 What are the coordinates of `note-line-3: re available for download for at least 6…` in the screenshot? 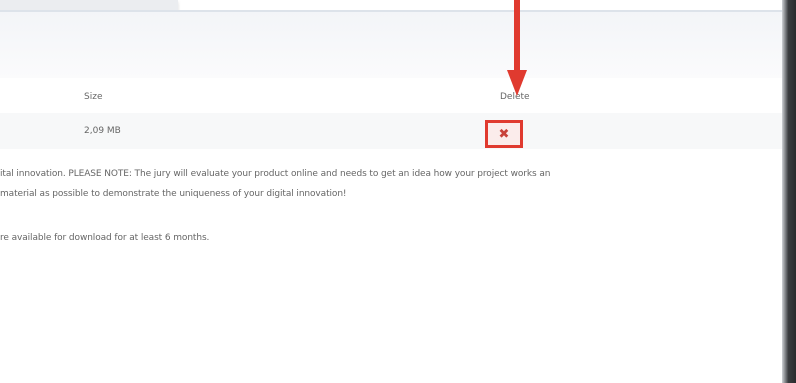 It's located at (105, 238).